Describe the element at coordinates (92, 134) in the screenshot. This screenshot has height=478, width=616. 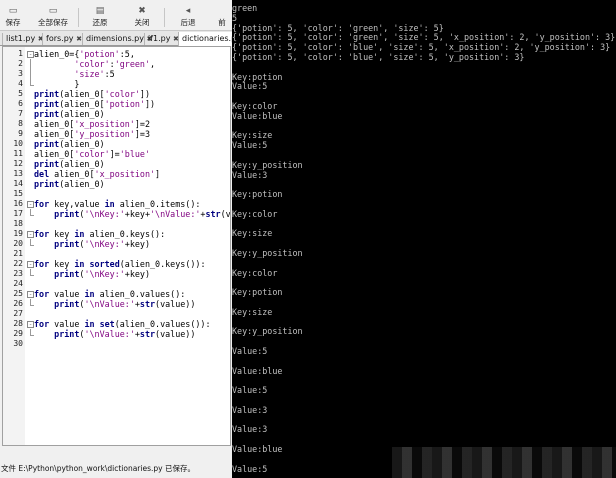
I see `code-text: alien_0['y_position']=3` at that location.